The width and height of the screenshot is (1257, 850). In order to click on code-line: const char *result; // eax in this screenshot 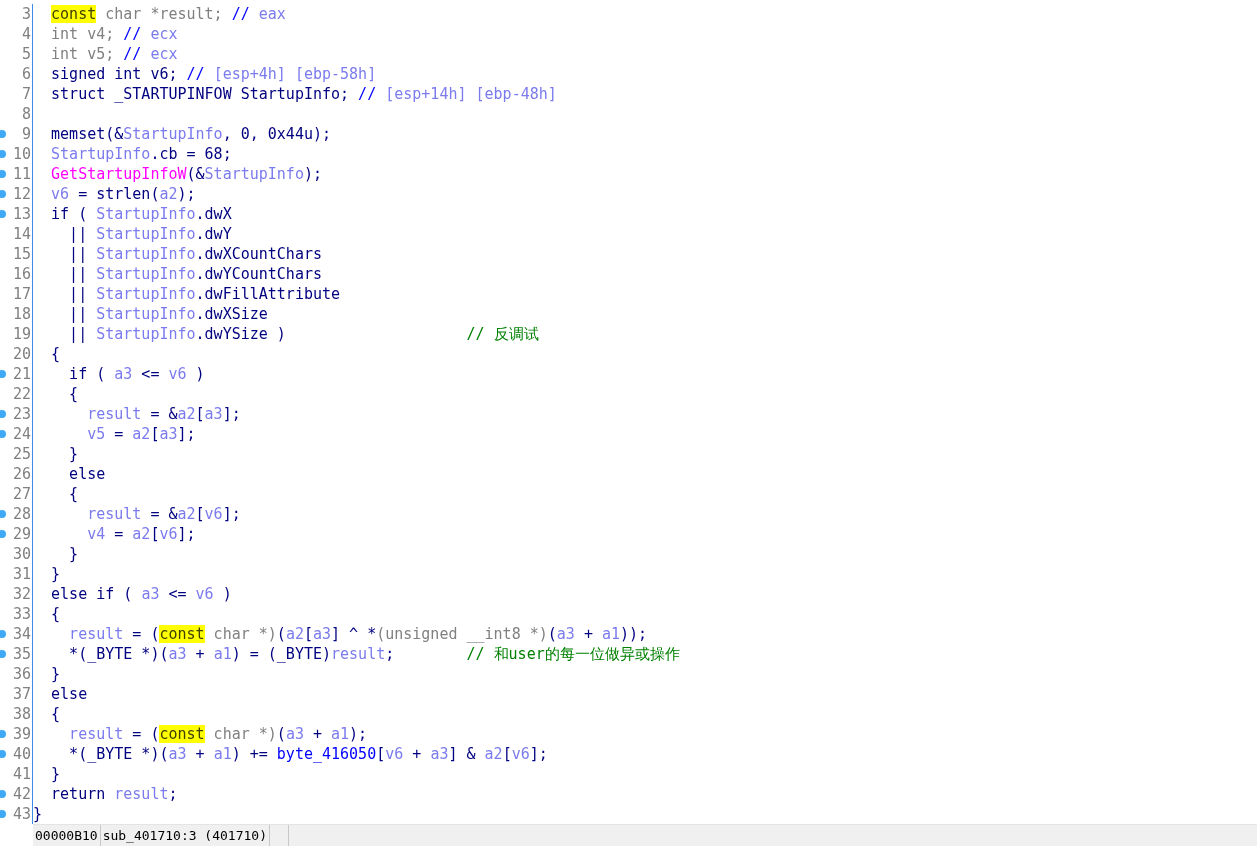, I will do `click(168, 14)`.